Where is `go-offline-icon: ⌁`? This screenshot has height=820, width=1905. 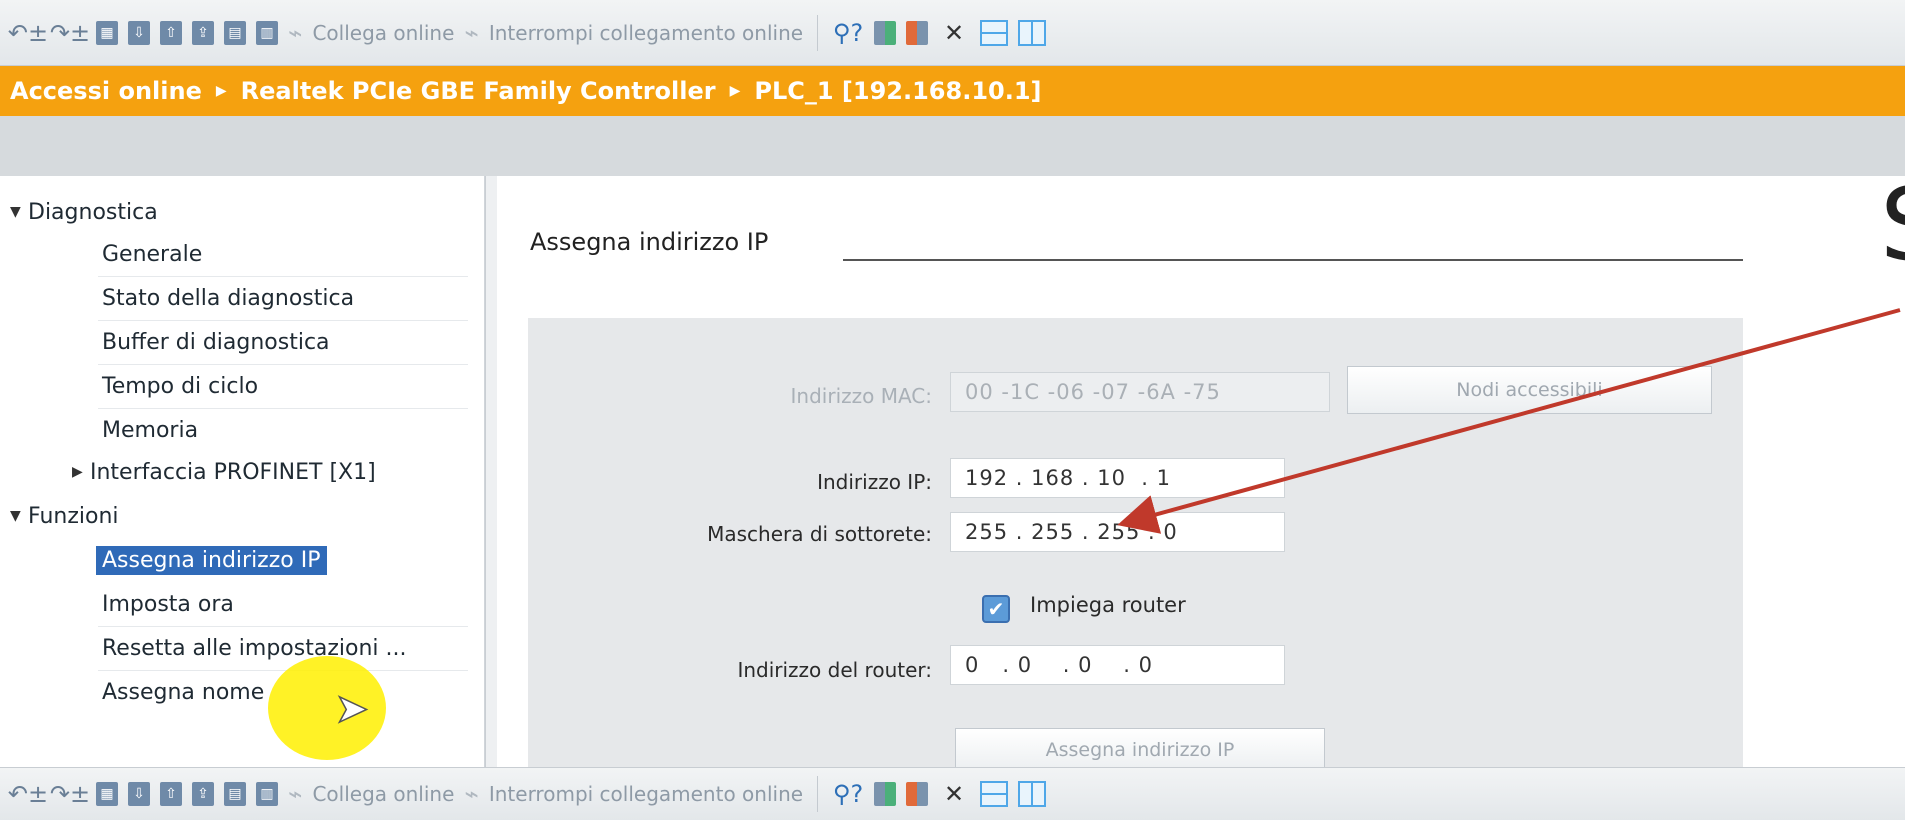 go-offline-icon: ⌁ is located at coordinates (471, 794).